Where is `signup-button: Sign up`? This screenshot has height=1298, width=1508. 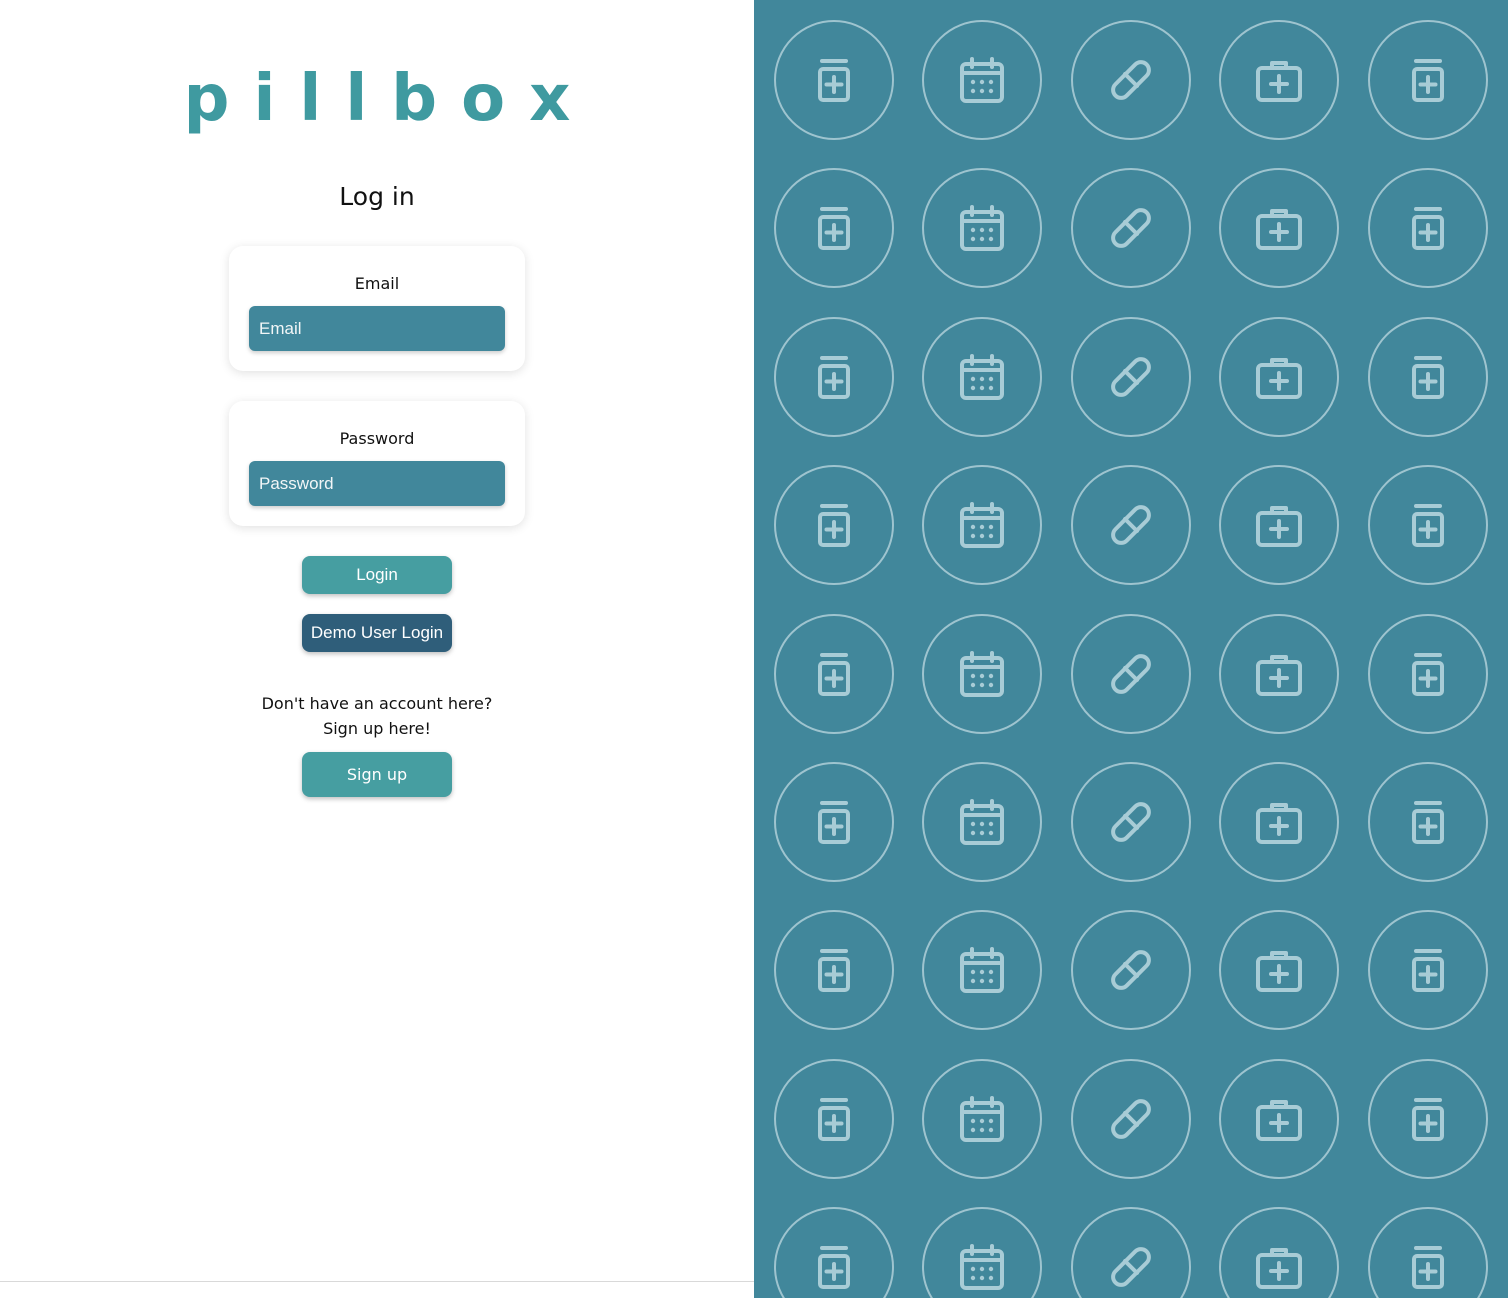
signup-button: Sign up is located at coordinates (377, 774).